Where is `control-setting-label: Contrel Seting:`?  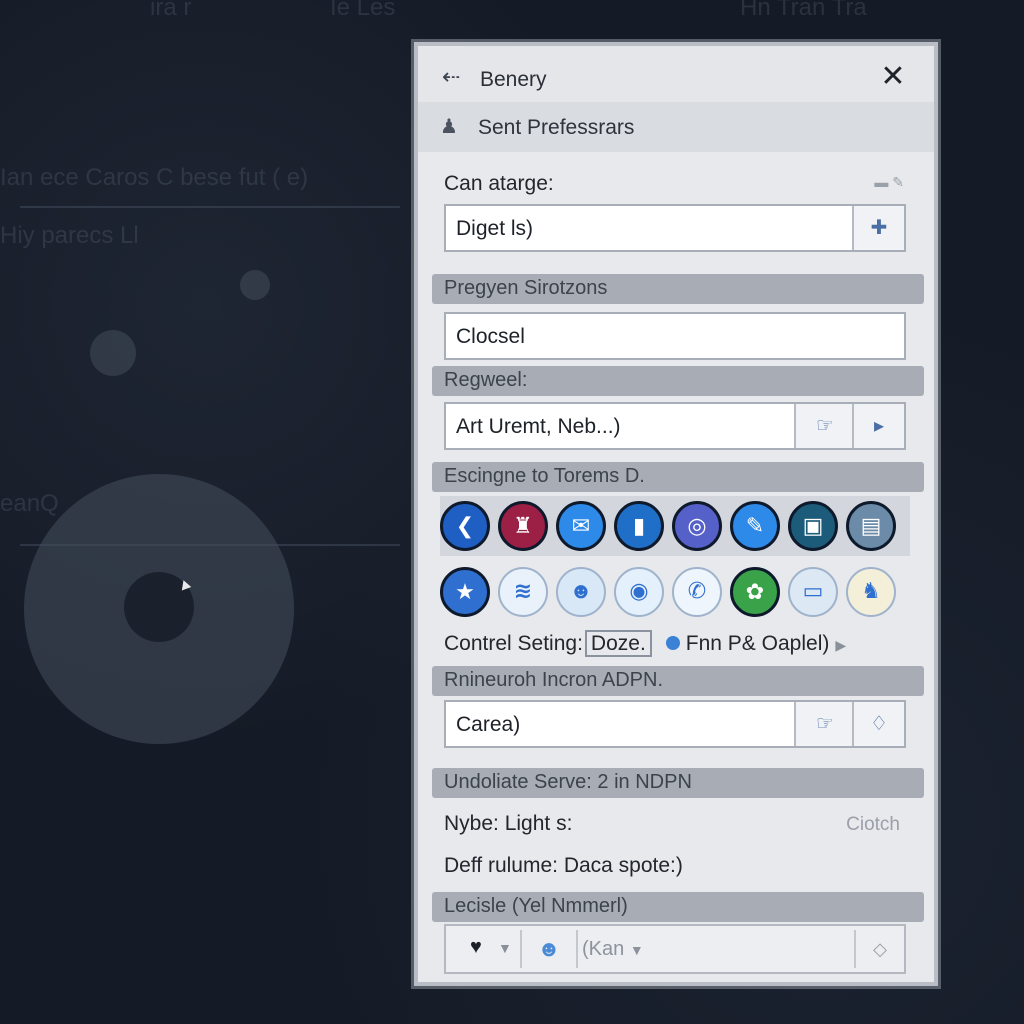
control-setting-label: Contrel Seting: is located at coordinates (513, 643).